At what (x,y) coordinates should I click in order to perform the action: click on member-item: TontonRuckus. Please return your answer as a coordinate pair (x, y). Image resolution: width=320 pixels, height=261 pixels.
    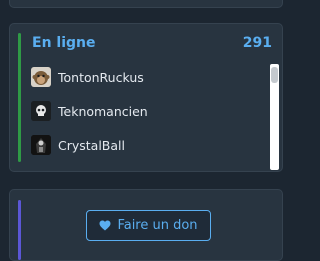
    Looking at the image, I should click on (145, 77).